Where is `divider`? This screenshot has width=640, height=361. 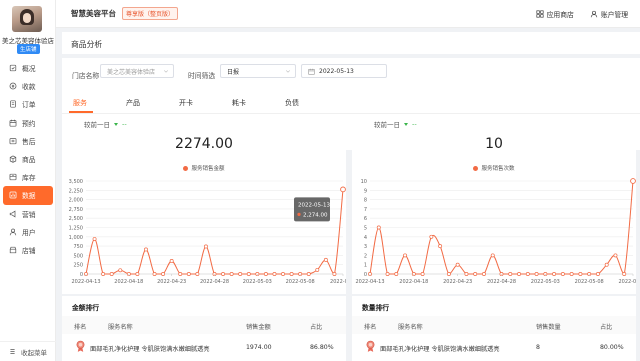 divider is located at coordinates (351, 113).